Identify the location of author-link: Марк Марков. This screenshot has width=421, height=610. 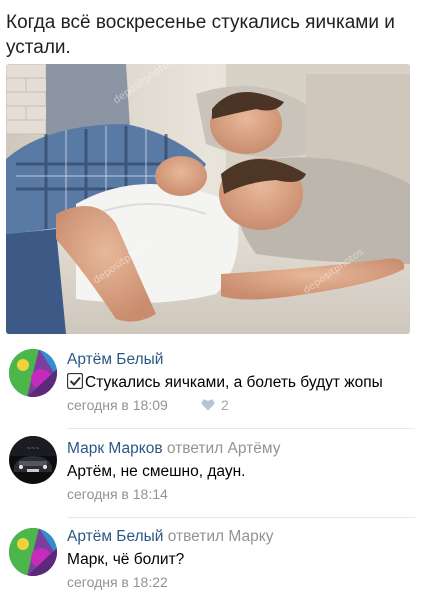
(115, 448).